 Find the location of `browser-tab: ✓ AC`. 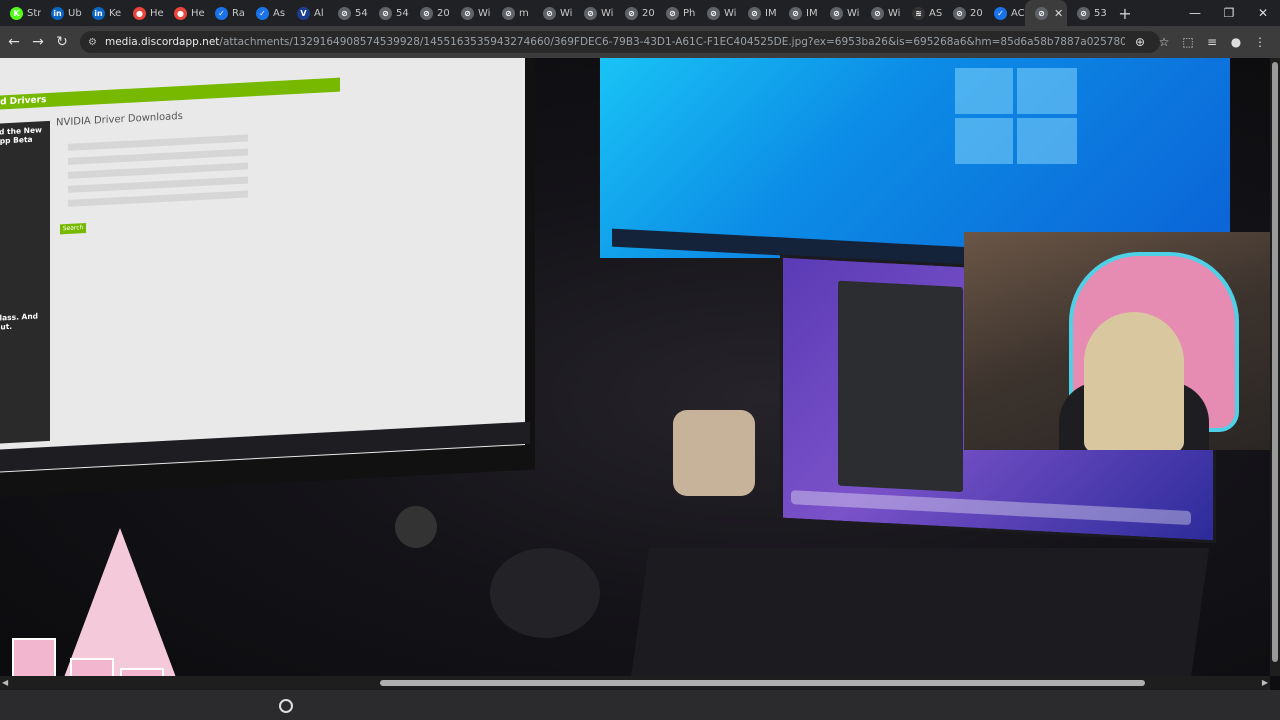

browser-tab: ✓ AC is located at coordinates (1004, 13).